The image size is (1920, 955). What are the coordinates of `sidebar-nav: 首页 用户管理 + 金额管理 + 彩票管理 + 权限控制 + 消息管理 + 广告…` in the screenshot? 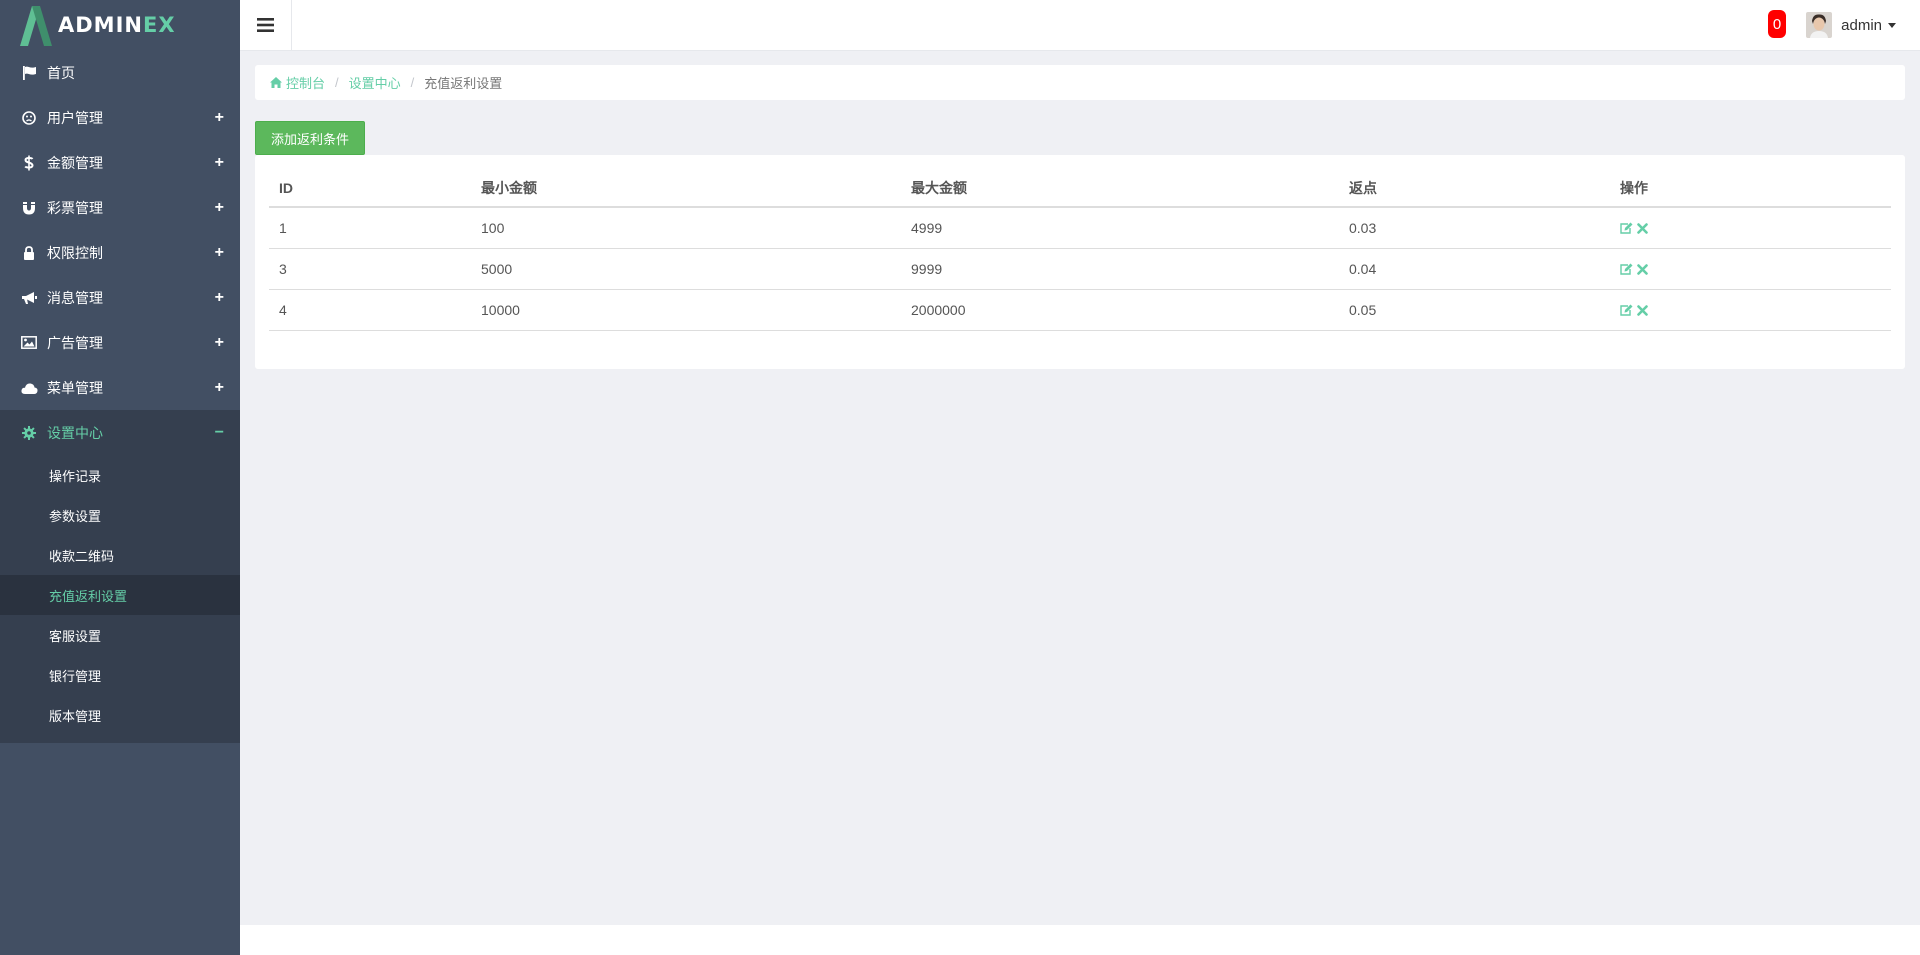 It's located at (120, 252).